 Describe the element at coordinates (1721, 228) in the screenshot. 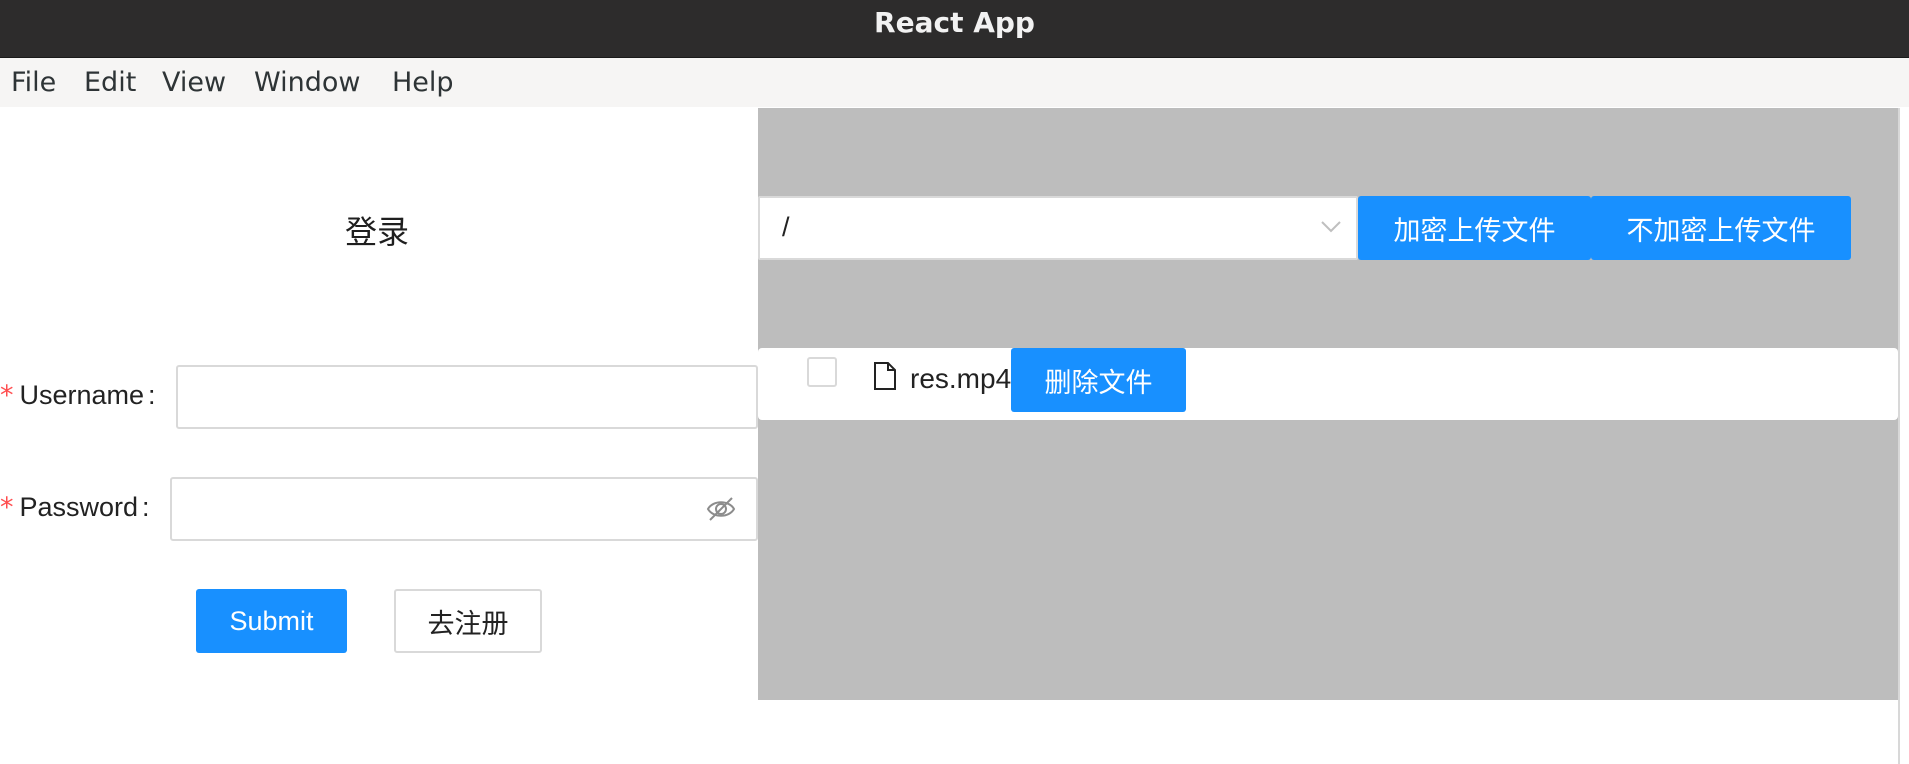

I see `plain-upload-button: 不加密上传文件` at that location.